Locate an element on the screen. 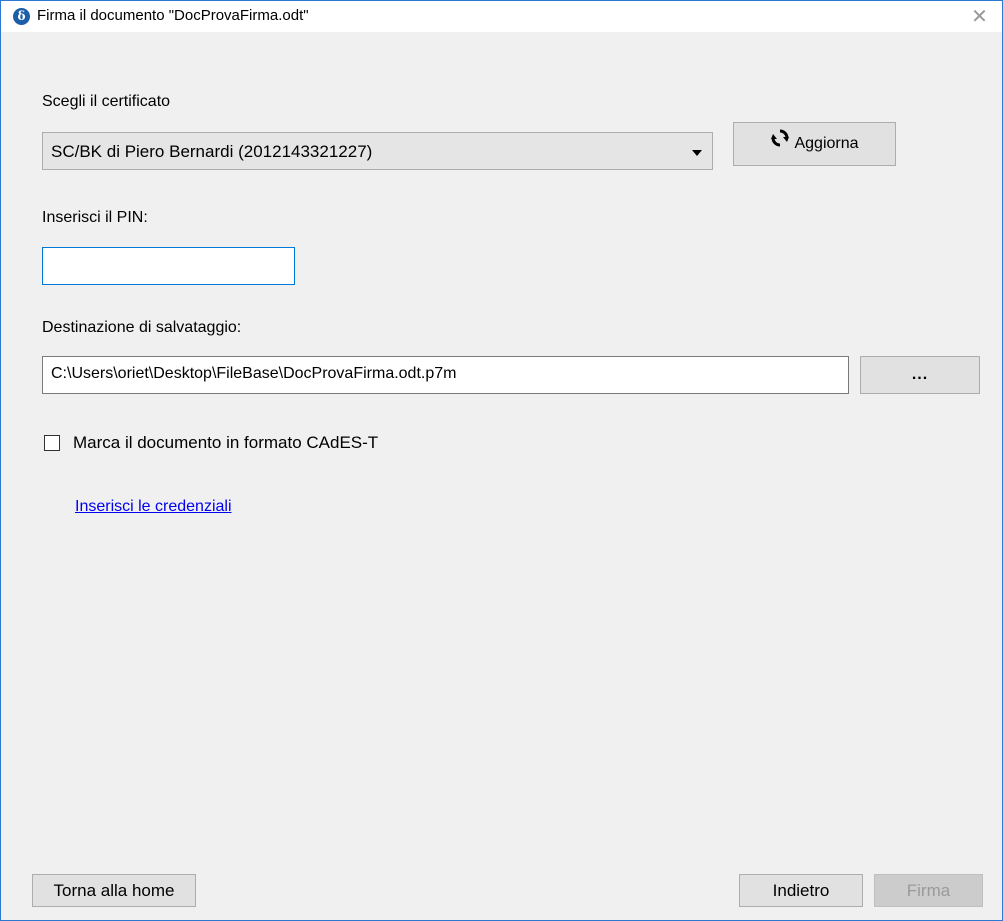 The width and height of the screenshot is (1003, 921). certificate-select: SC/BK di Piero Bernardi (2012143321227) is located at coordinates (377, 151).